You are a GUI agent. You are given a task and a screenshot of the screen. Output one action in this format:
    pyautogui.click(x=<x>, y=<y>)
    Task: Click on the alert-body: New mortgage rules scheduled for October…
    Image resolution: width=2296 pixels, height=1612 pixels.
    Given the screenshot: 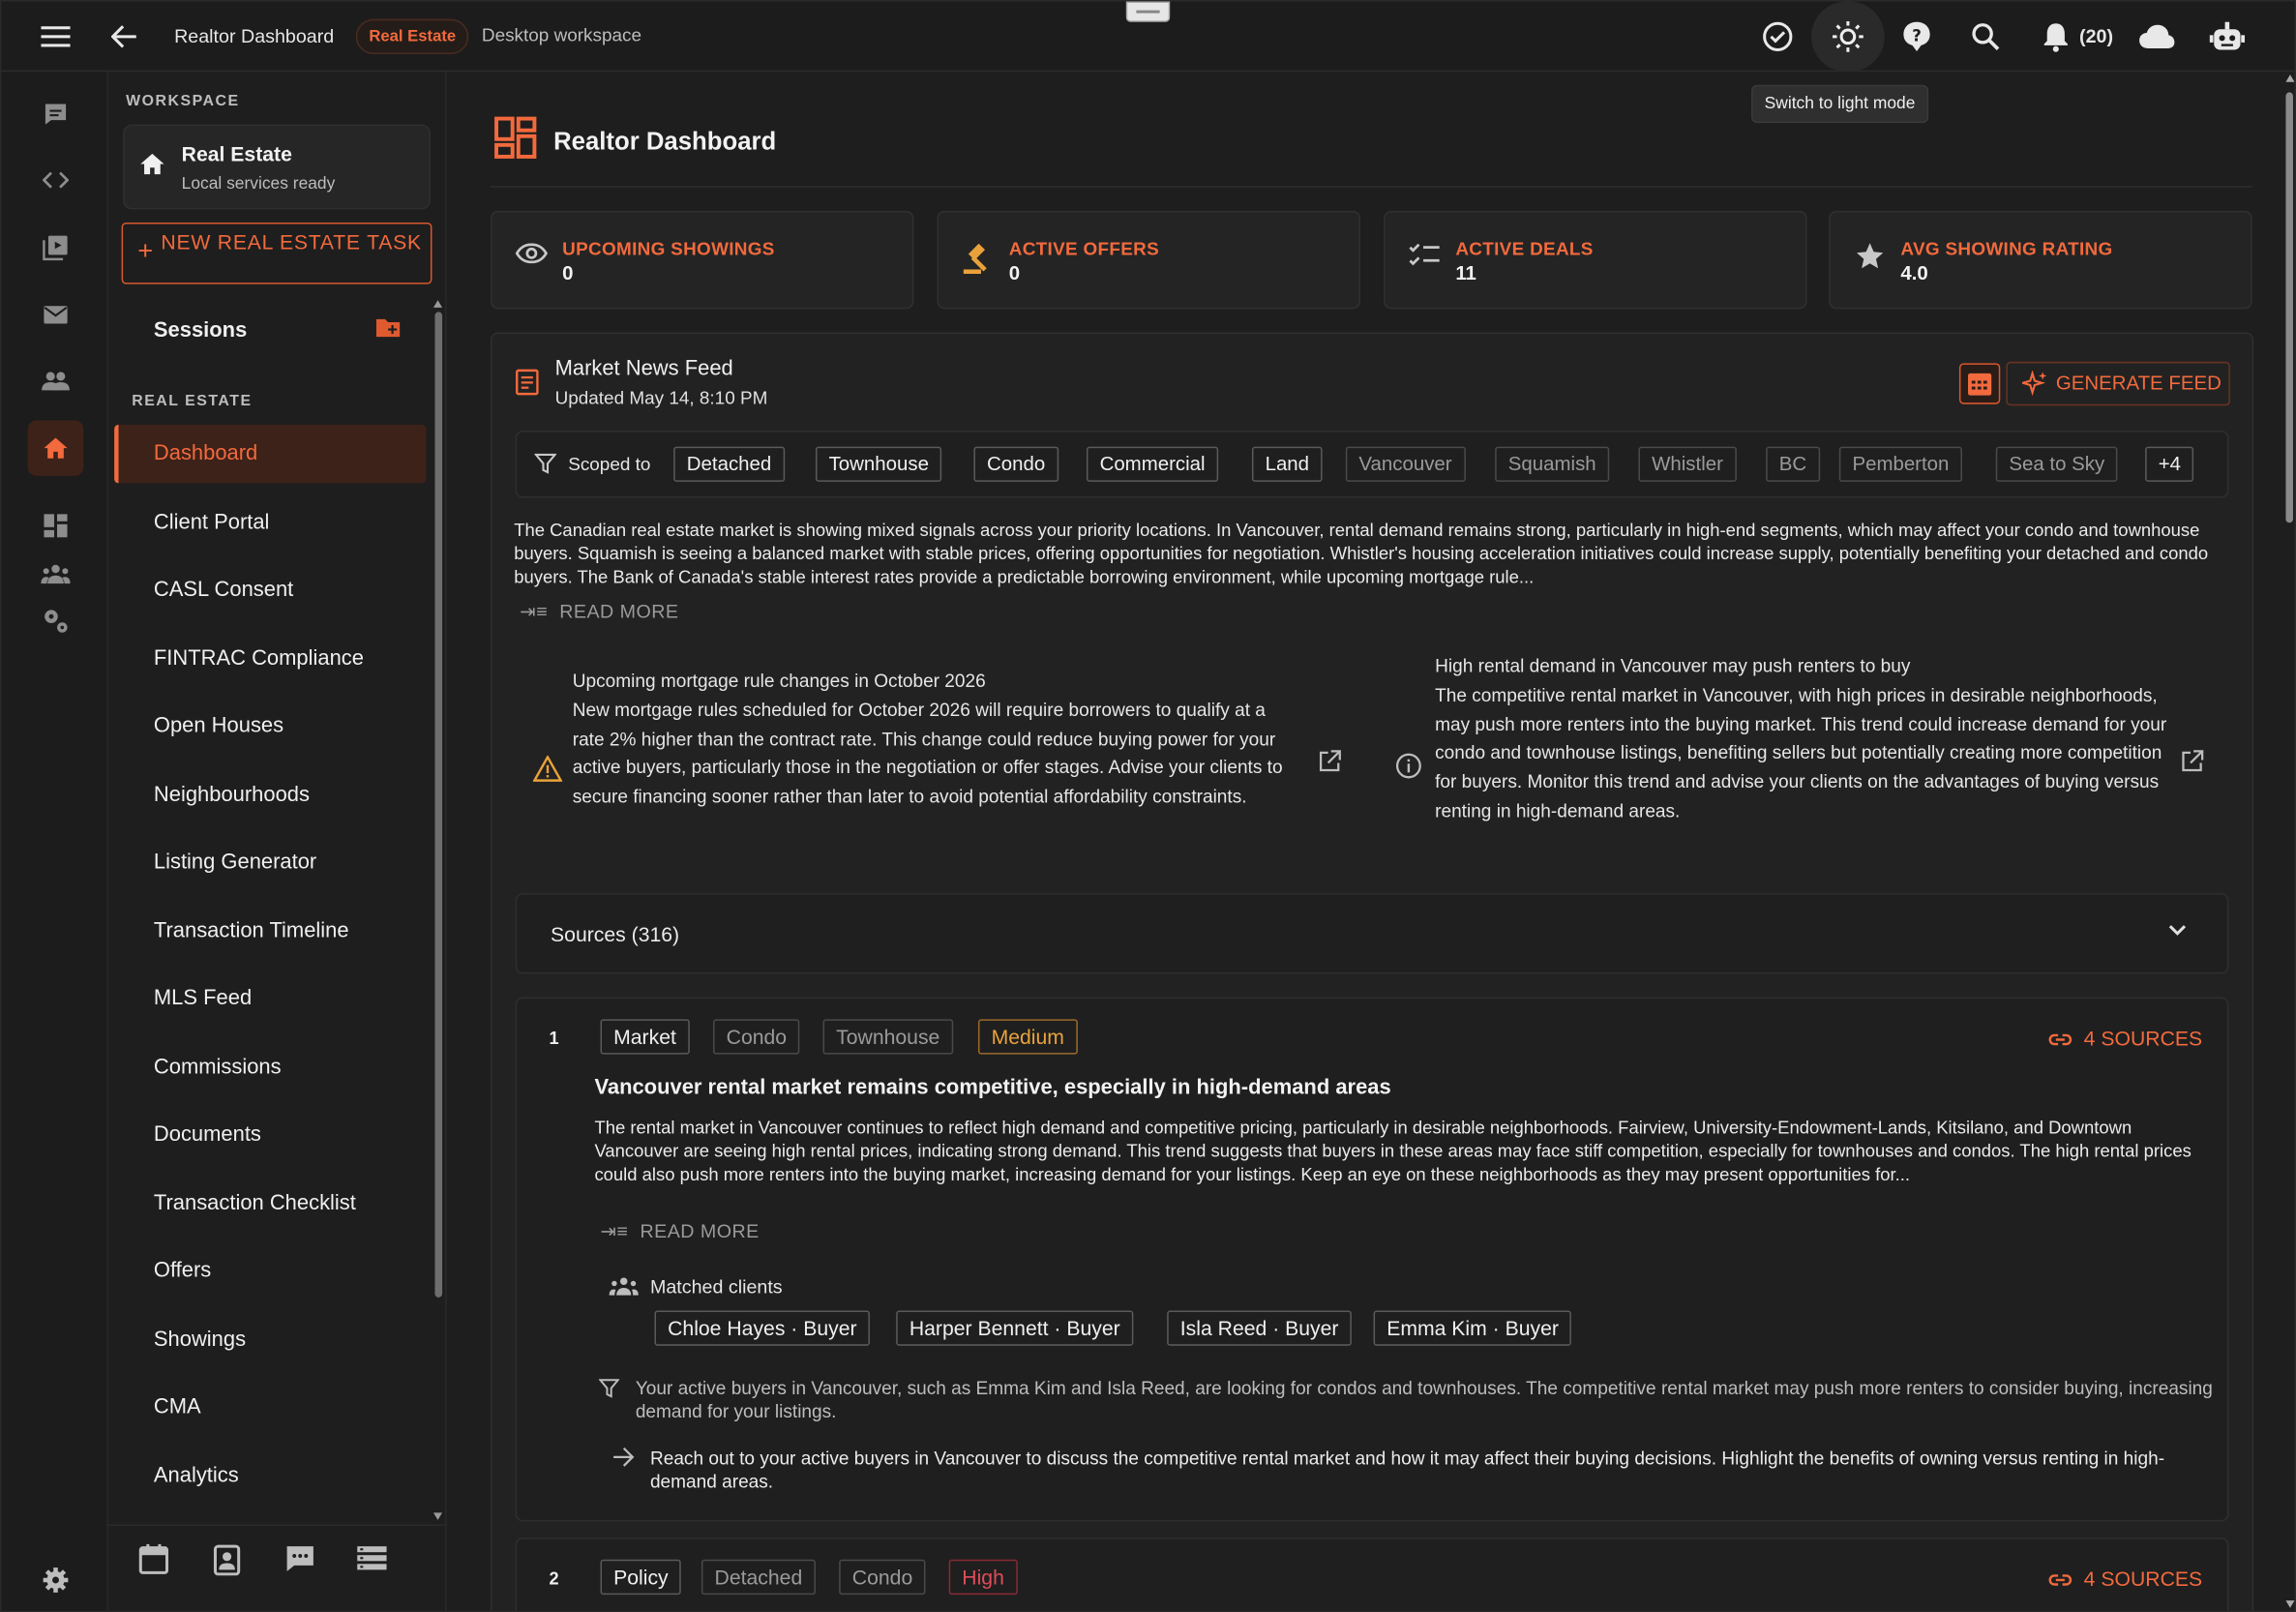 What is the action you would take?
    pyautogui.click(x=927, y=754)
    